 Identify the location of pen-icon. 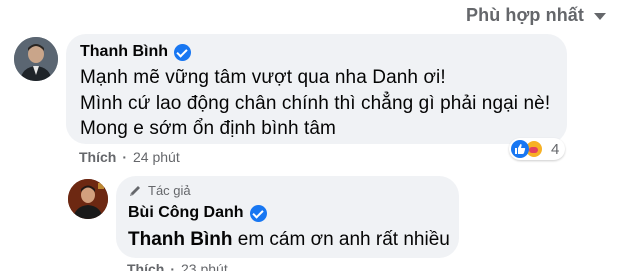
(135, 190).